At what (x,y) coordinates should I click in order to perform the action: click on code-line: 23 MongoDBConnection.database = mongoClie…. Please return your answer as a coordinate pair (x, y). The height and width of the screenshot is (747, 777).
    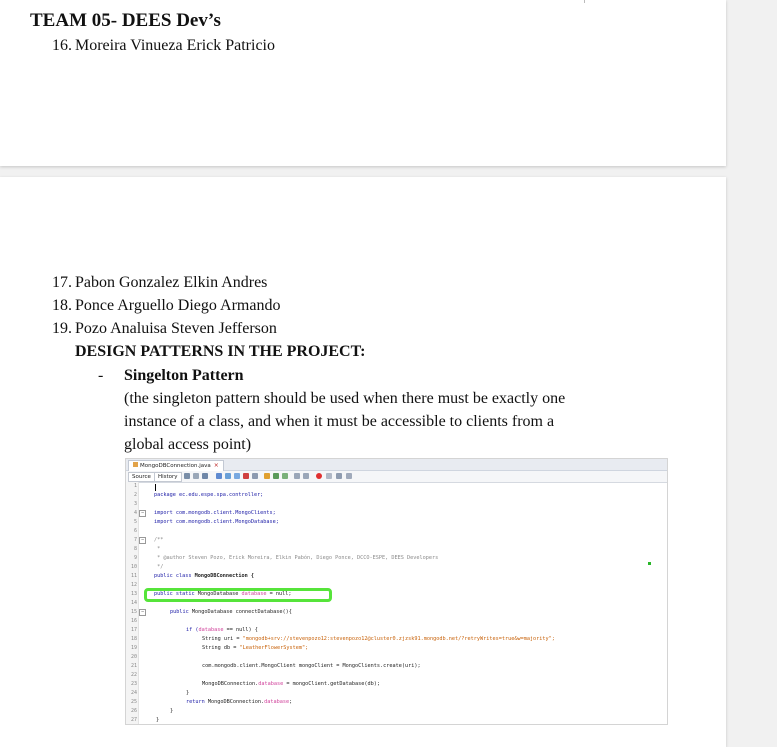
    Looking at the image, I should click on (396, 684).